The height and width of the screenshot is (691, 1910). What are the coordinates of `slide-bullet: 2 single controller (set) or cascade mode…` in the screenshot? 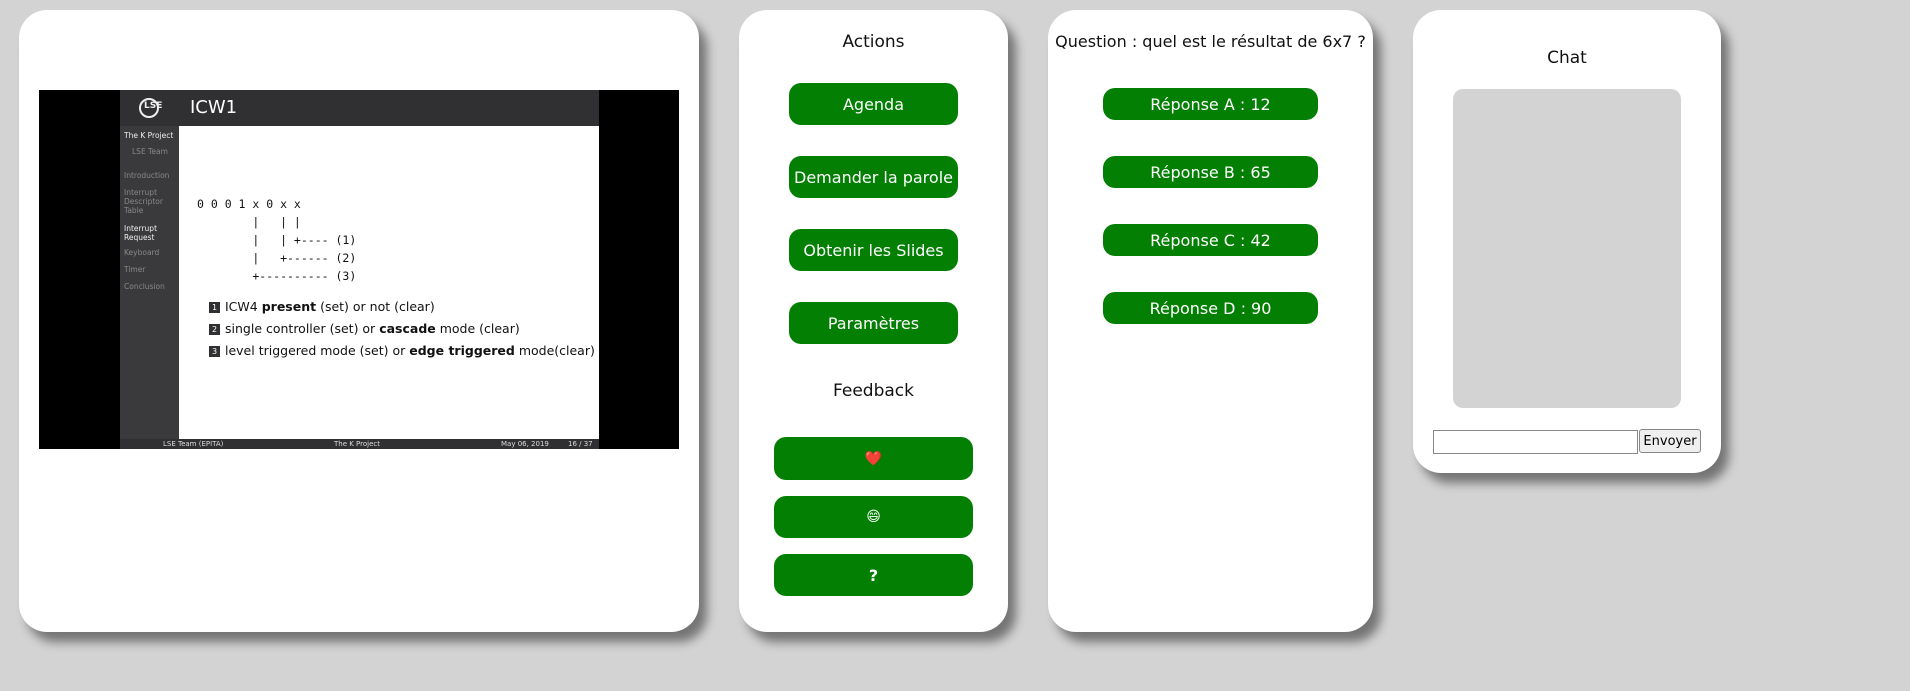 It's located at (364, 328).